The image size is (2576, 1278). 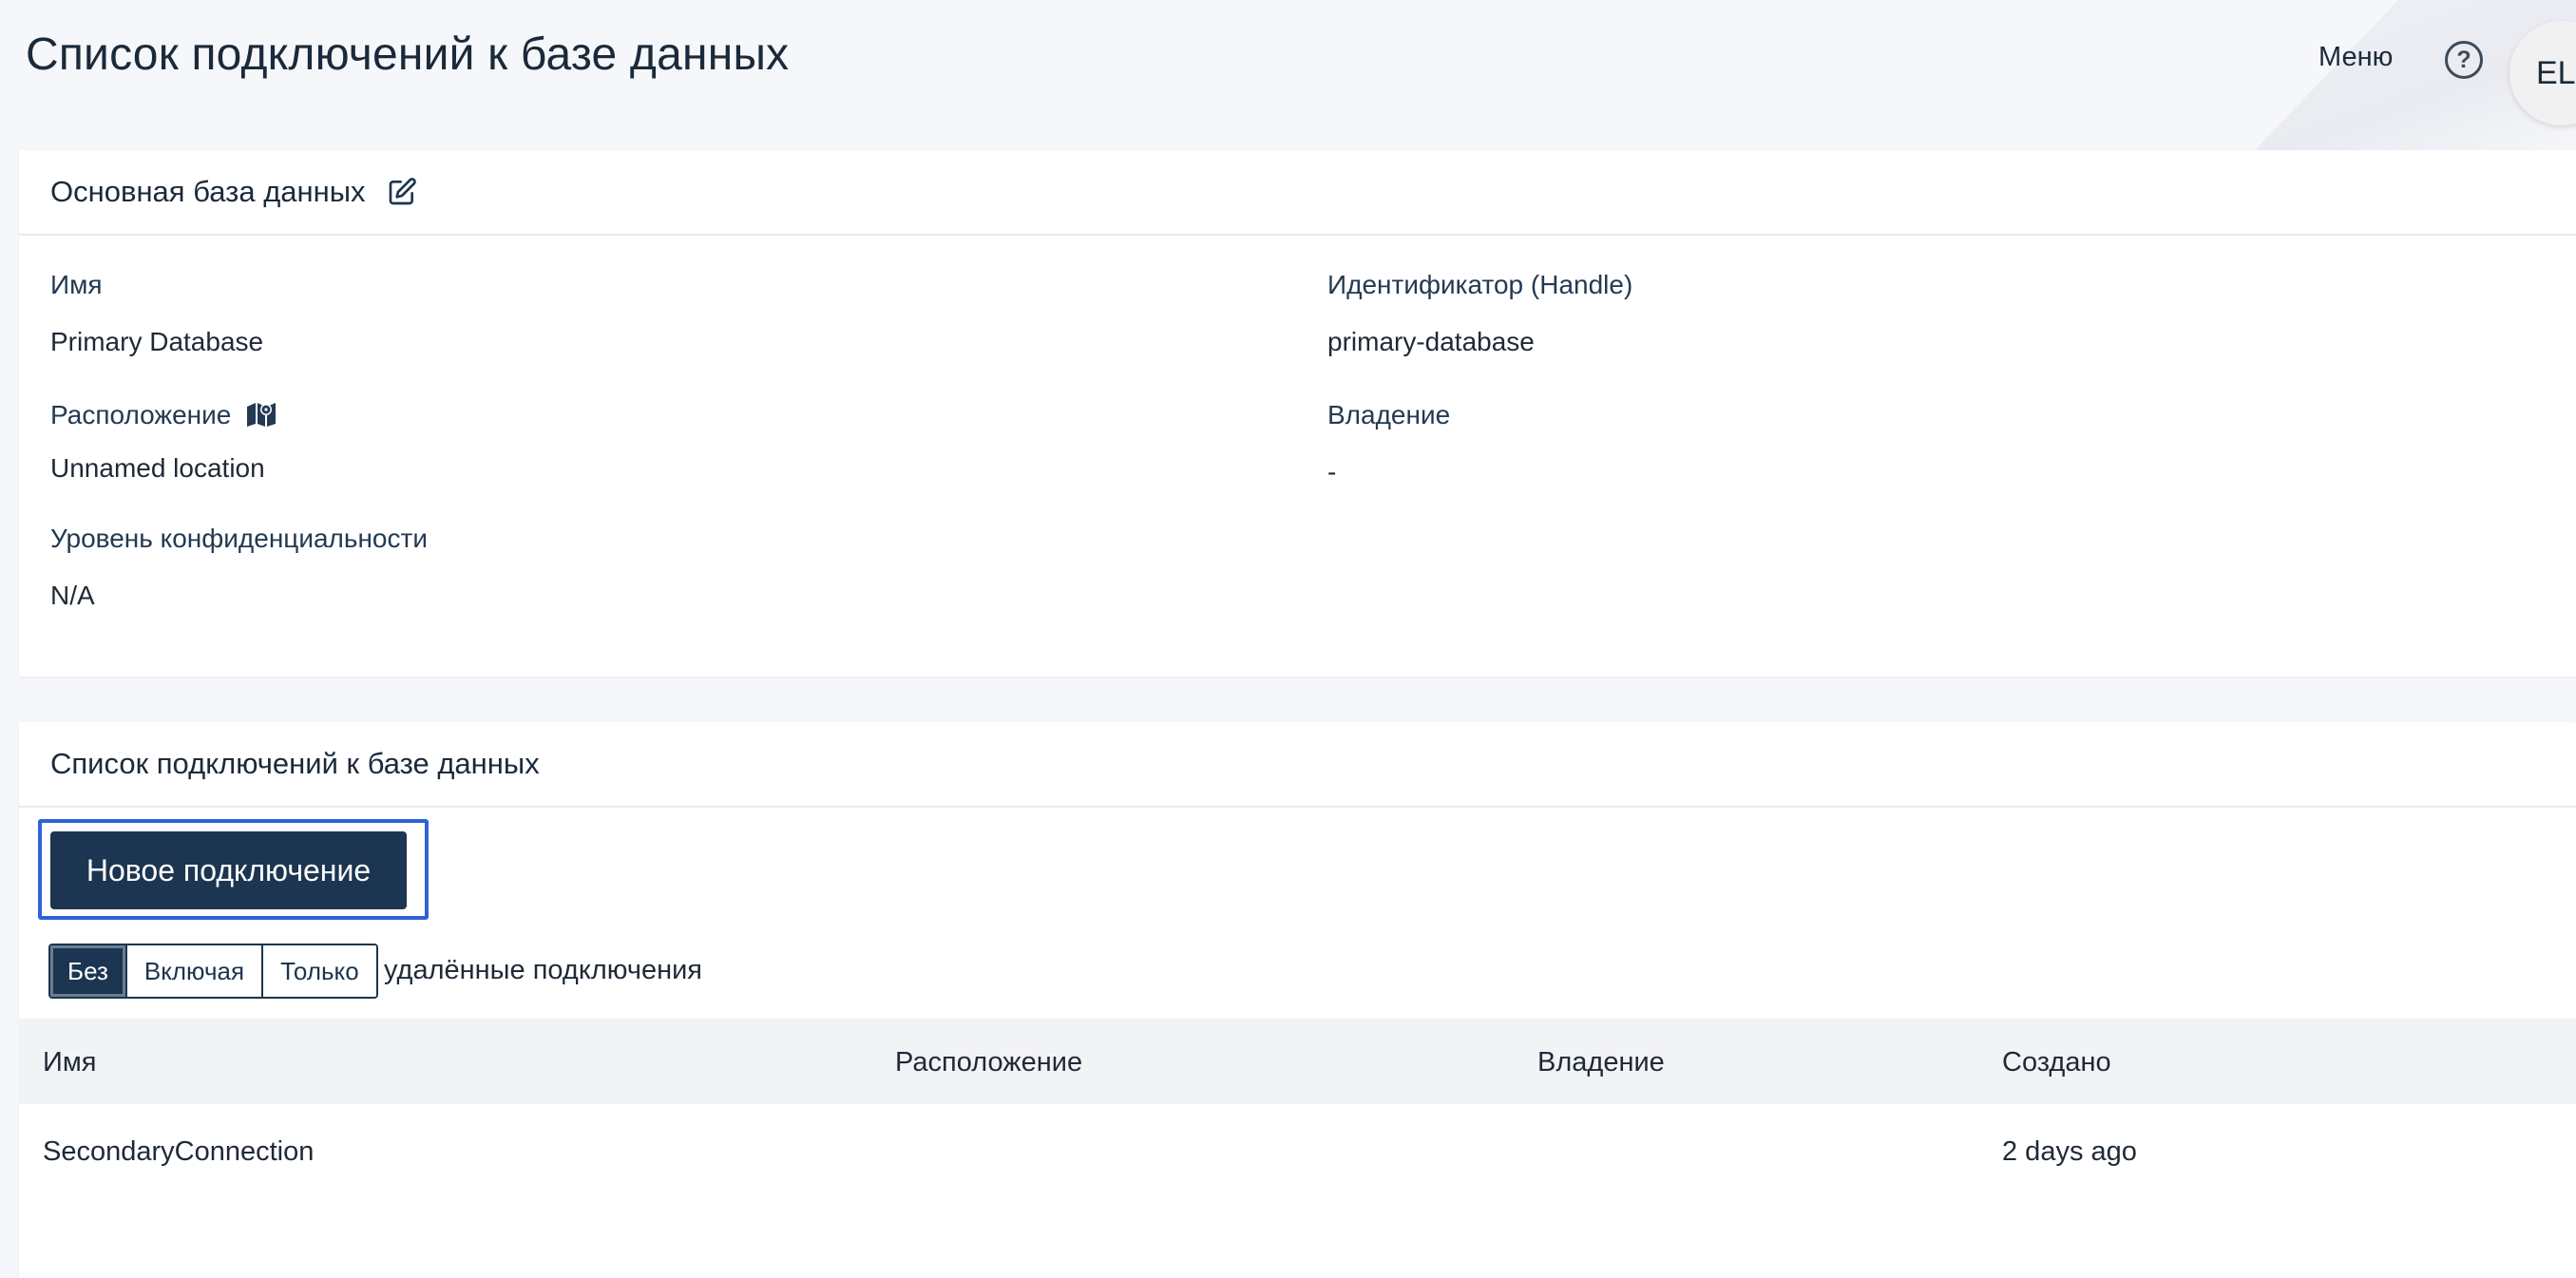 I want to click on name-value: Primary Database, so click(x=157, y=341).